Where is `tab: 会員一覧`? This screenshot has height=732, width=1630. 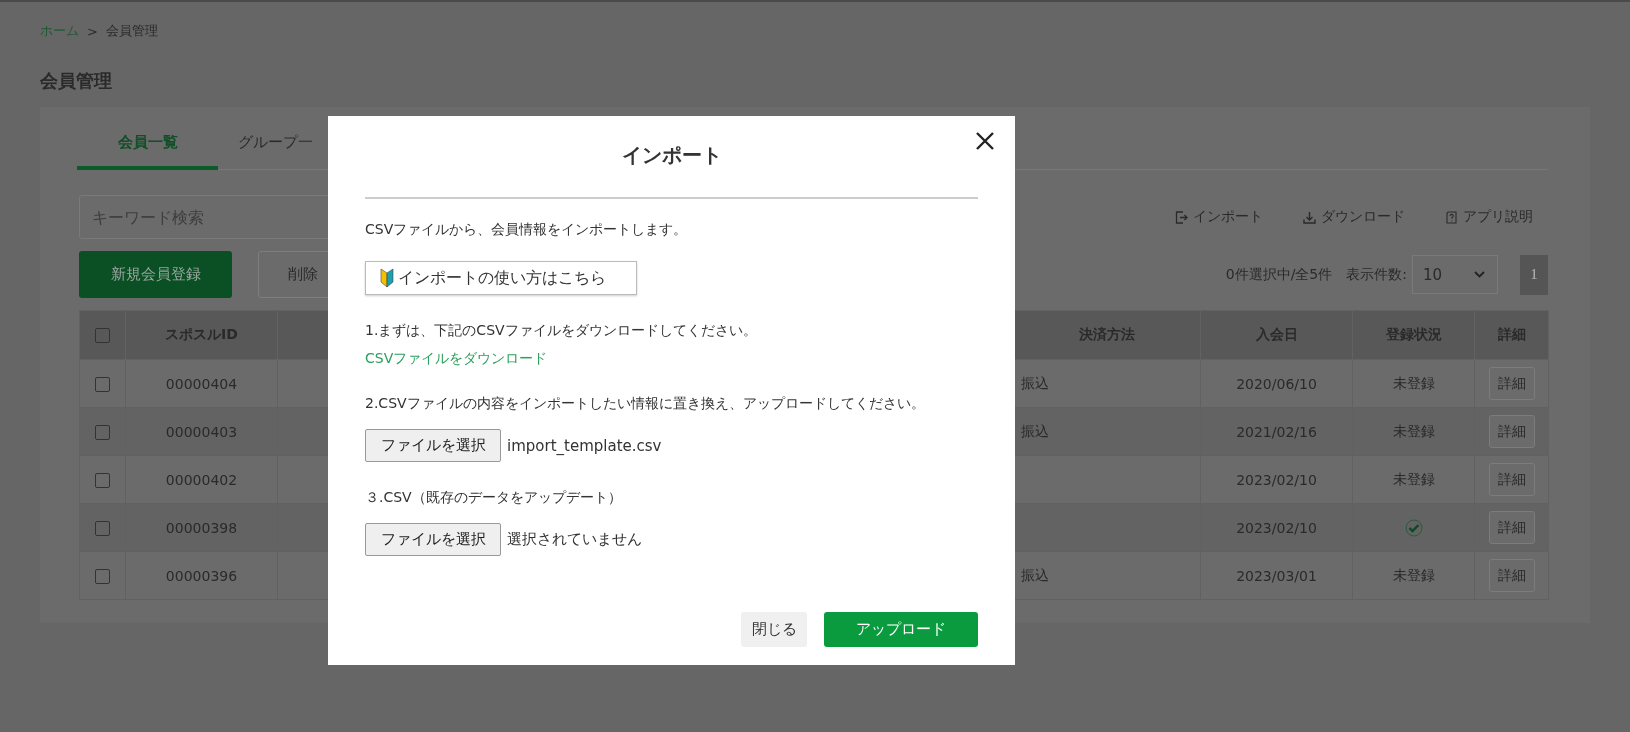
tab: 会員一覧 is located at coordinates (147, 151).